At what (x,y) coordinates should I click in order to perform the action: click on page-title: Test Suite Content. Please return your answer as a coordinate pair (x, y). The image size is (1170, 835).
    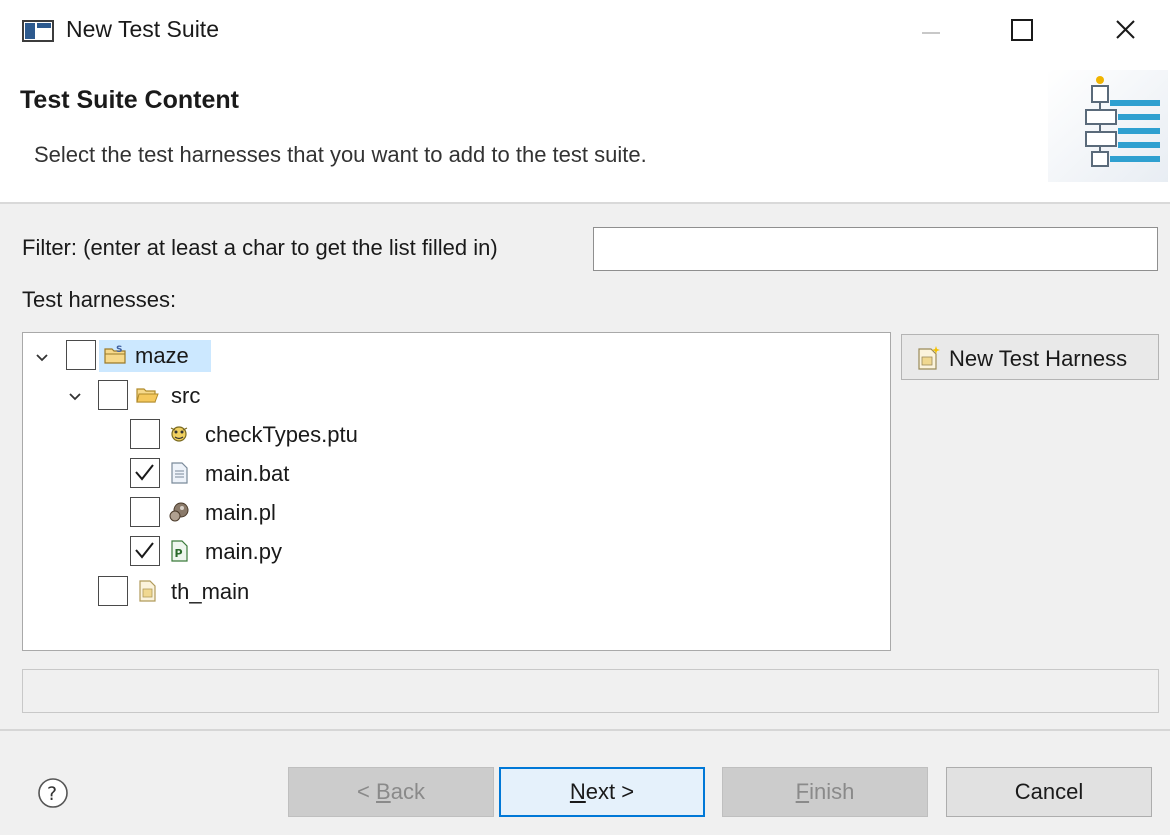
    Looking at the image, I should click on (129, 100).